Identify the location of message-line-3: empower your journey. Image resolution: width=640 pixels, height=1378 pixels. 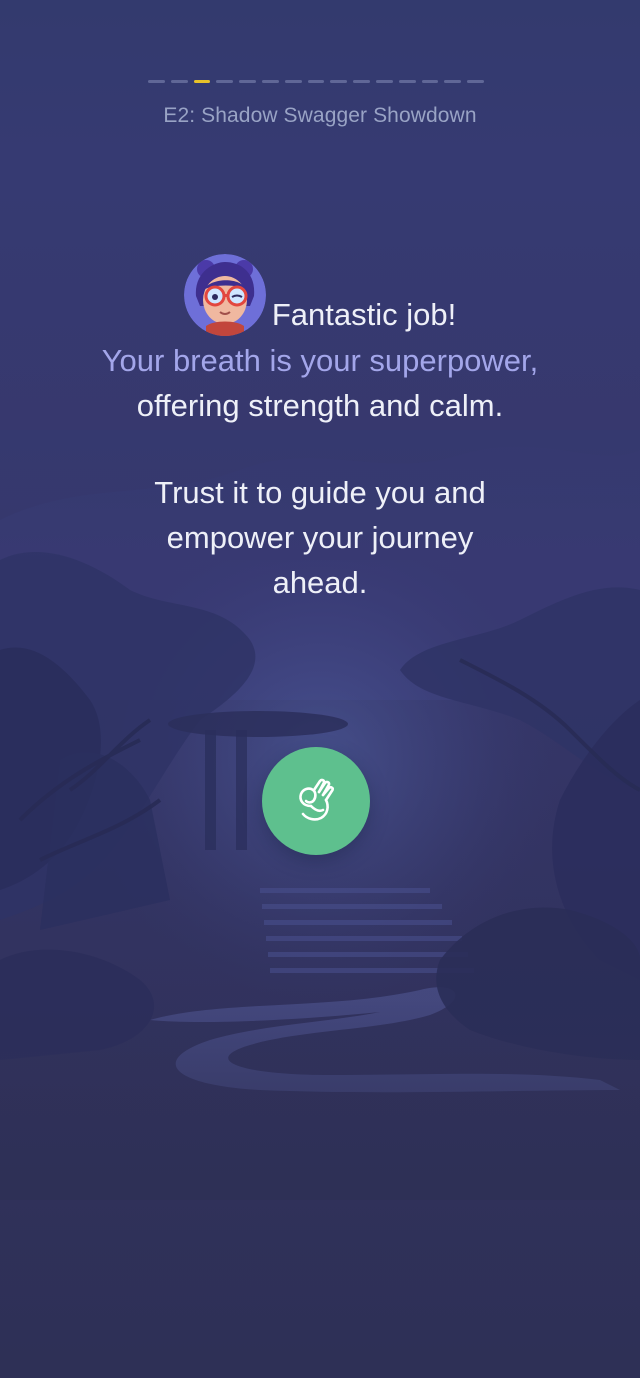
(320, 537).